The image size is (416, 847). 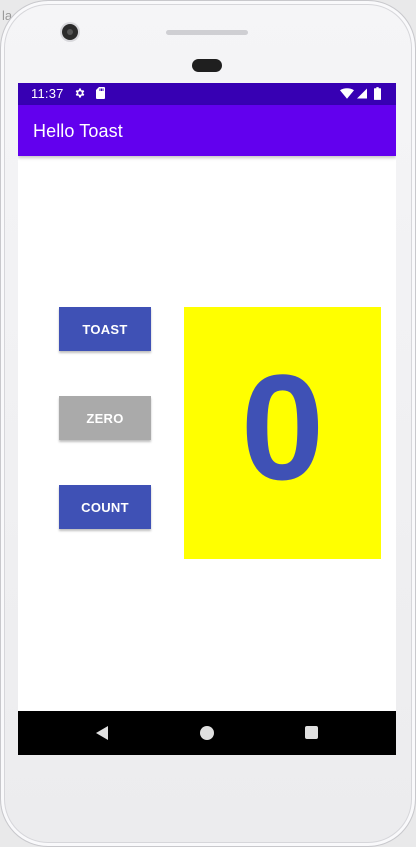 I want to click on wifi-icon, so click(x=347, y=93).